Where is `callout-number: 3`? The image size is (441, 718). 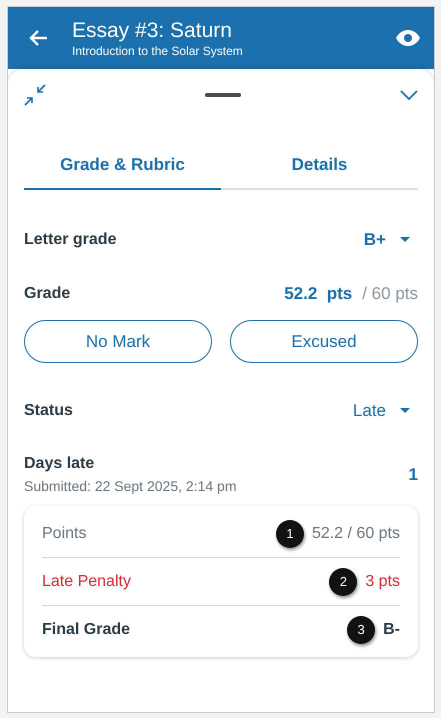
callout-number: 3 is located at coordinates (361, 630).